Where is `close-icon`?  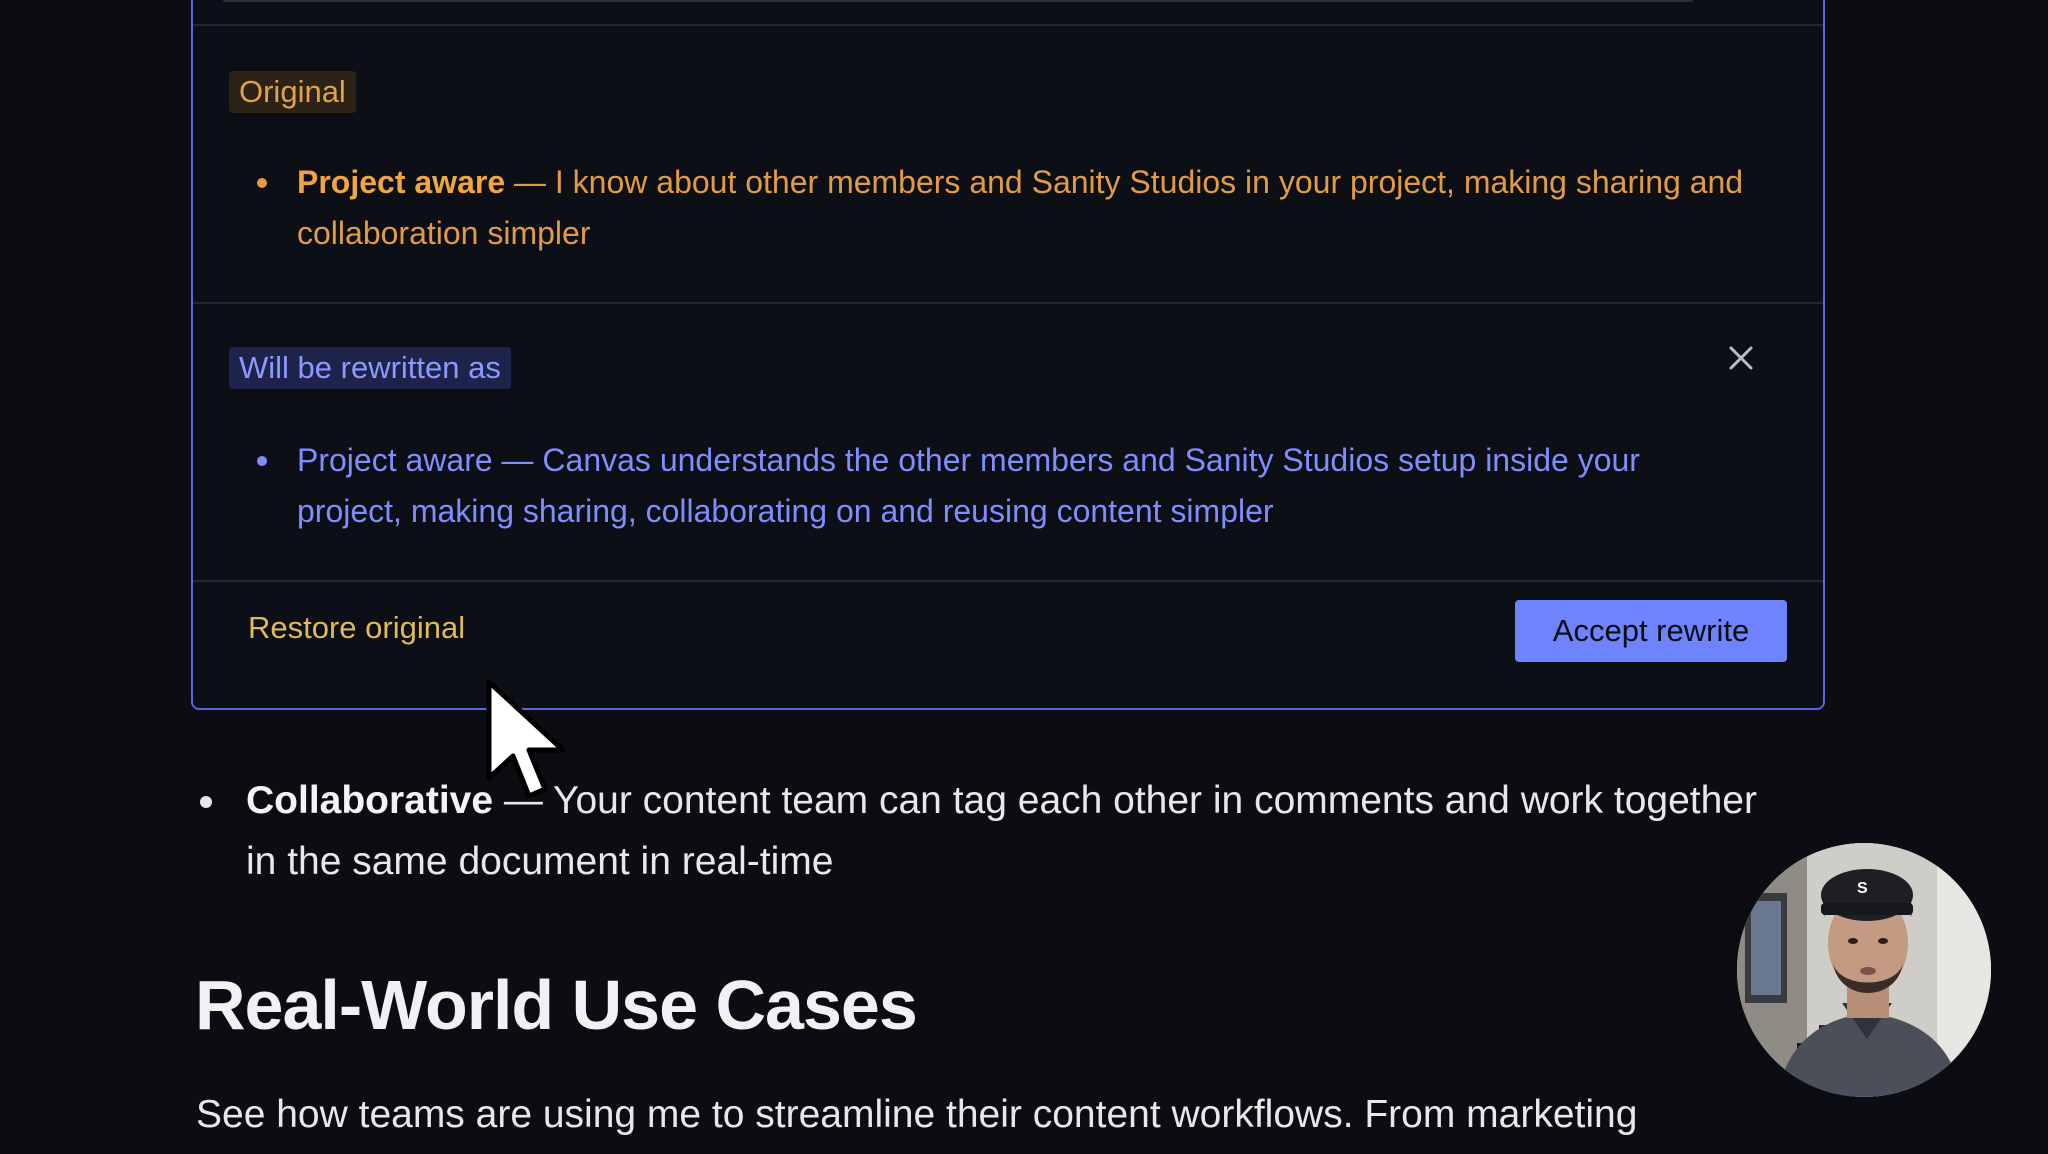
close-icon is located at coordinates (1741, 358).